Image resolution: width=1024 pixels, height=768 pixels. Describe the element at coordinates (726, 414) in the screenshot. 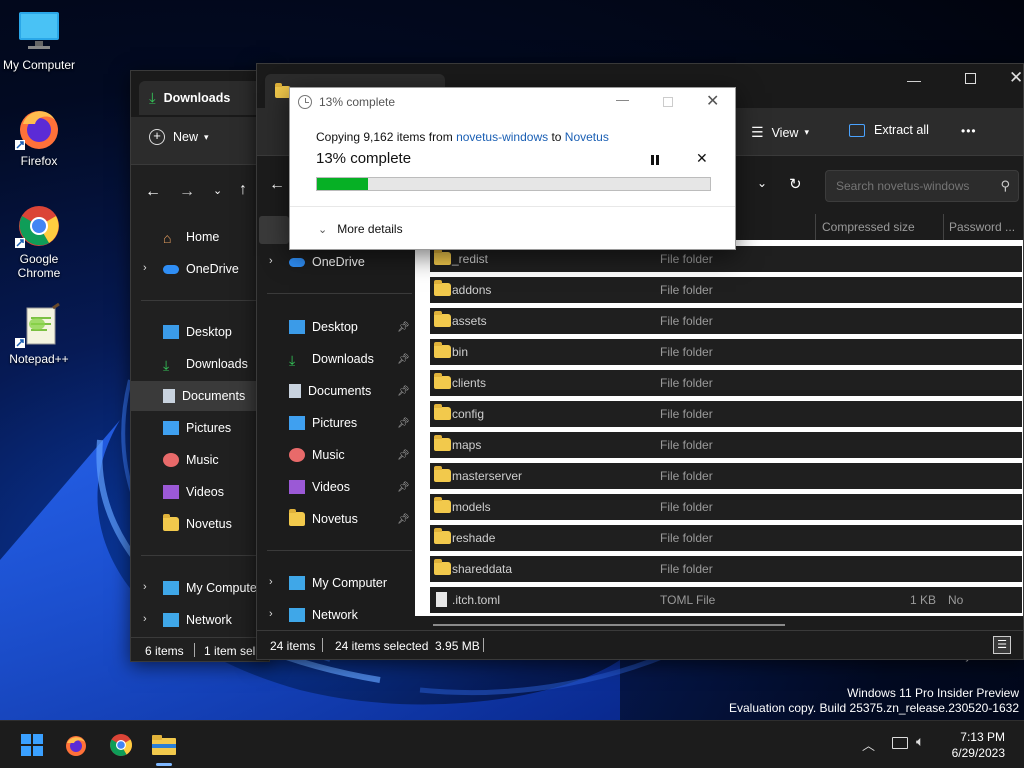

I see `table-row: config File folder` at that location.